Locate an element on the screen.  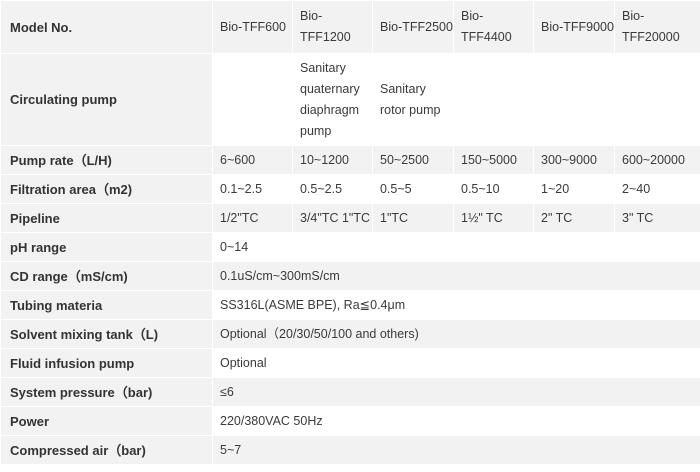
compressed-air-label: Compressed air（bar) is located at coordinates (106, 450).